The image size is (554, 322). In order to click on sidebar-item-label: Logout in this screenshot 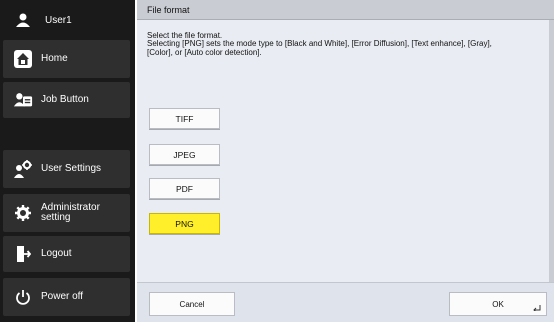, I will do `click(56, 253)`.